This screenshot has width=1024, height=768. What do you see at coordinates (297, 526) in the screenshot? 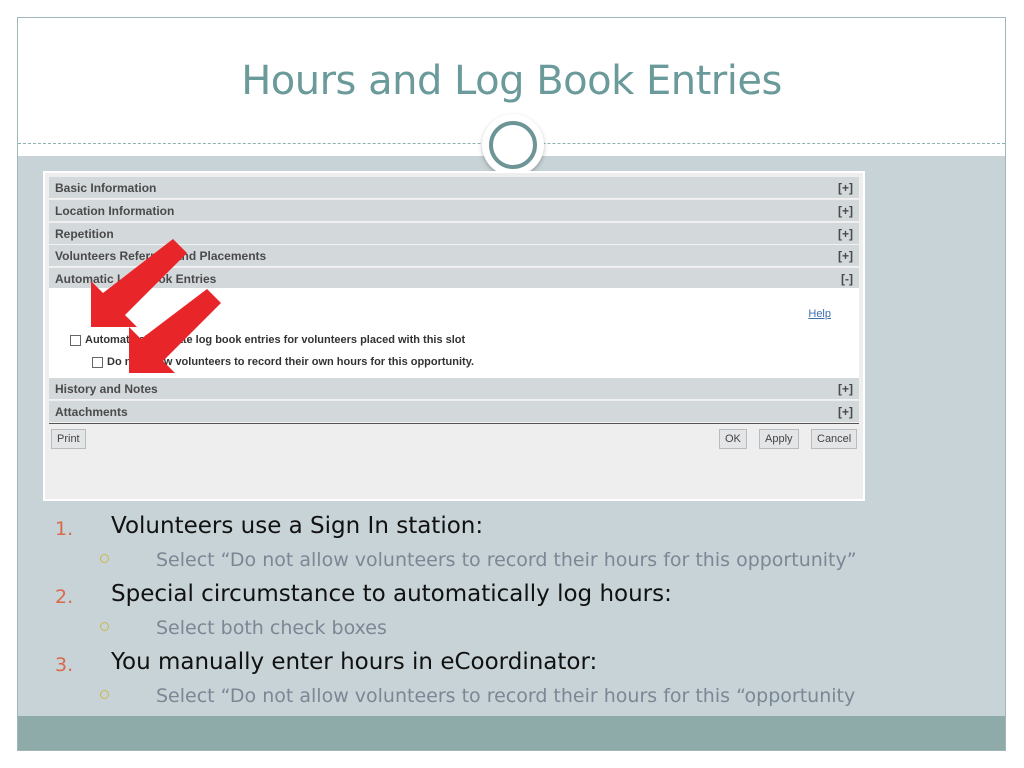
I see `list-item: Volunteers use a Sign In station:` at bounding box center [297, 526].